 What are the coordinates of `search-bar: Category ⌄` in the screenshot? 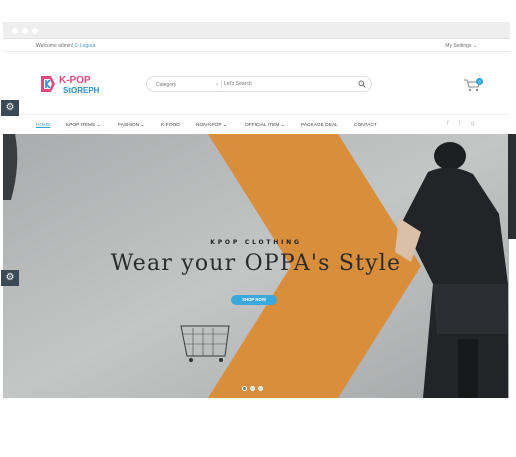 It's located at (259, 84).